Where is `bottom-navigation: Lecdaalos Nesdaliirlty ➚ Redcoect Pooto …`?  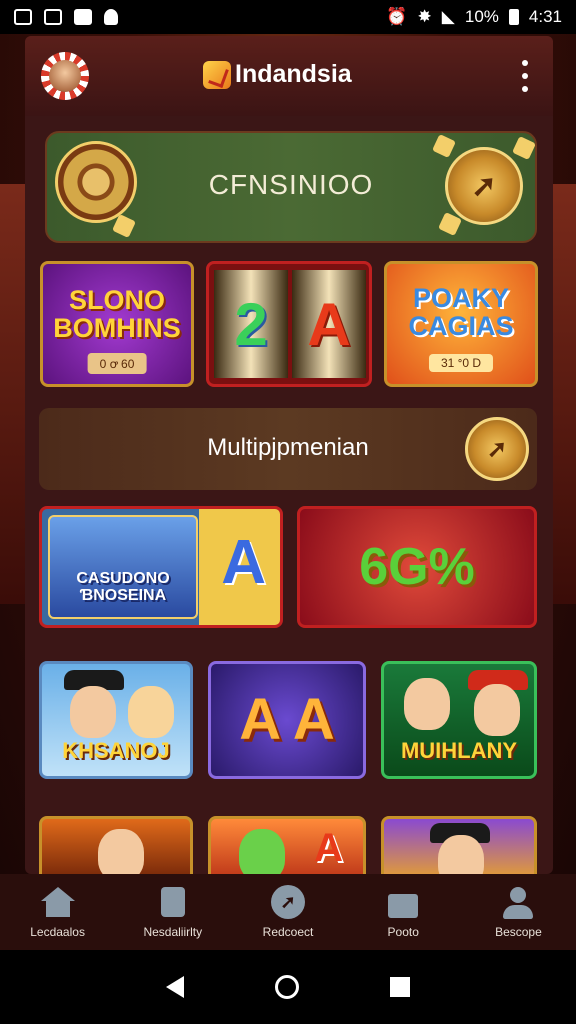 bottom-navigation: Lecdaalos Nesdaliirlty ➚ Redcoect Pooto … is located at coordinates (288, 912).